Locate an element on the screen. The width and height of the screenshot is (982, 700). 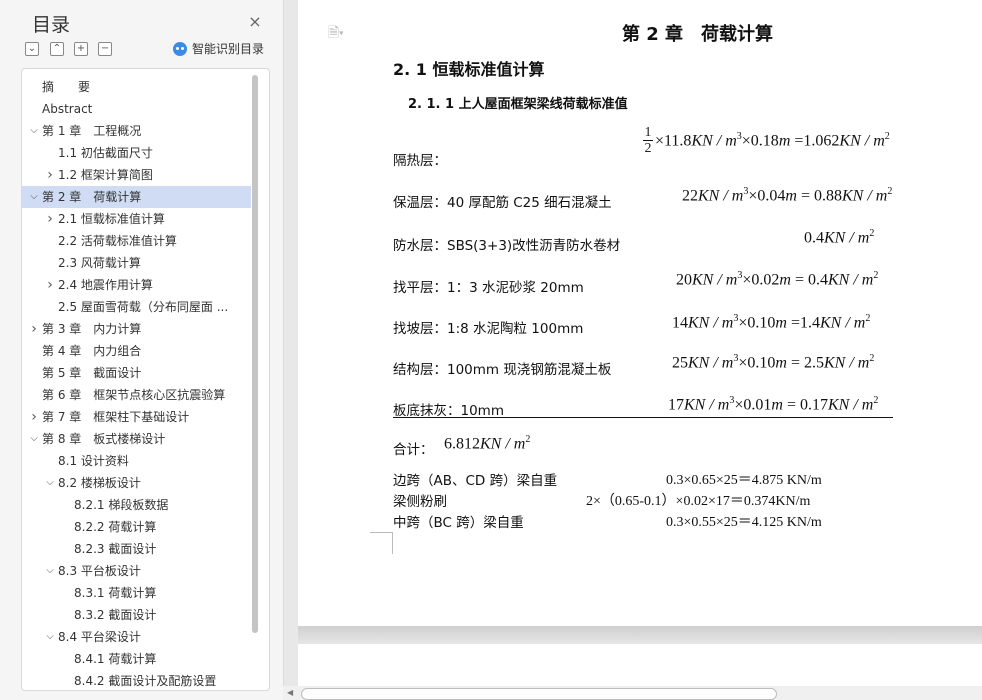
waterproof-formula: 0.4KN / m2 is located at coordinates (839, 237).